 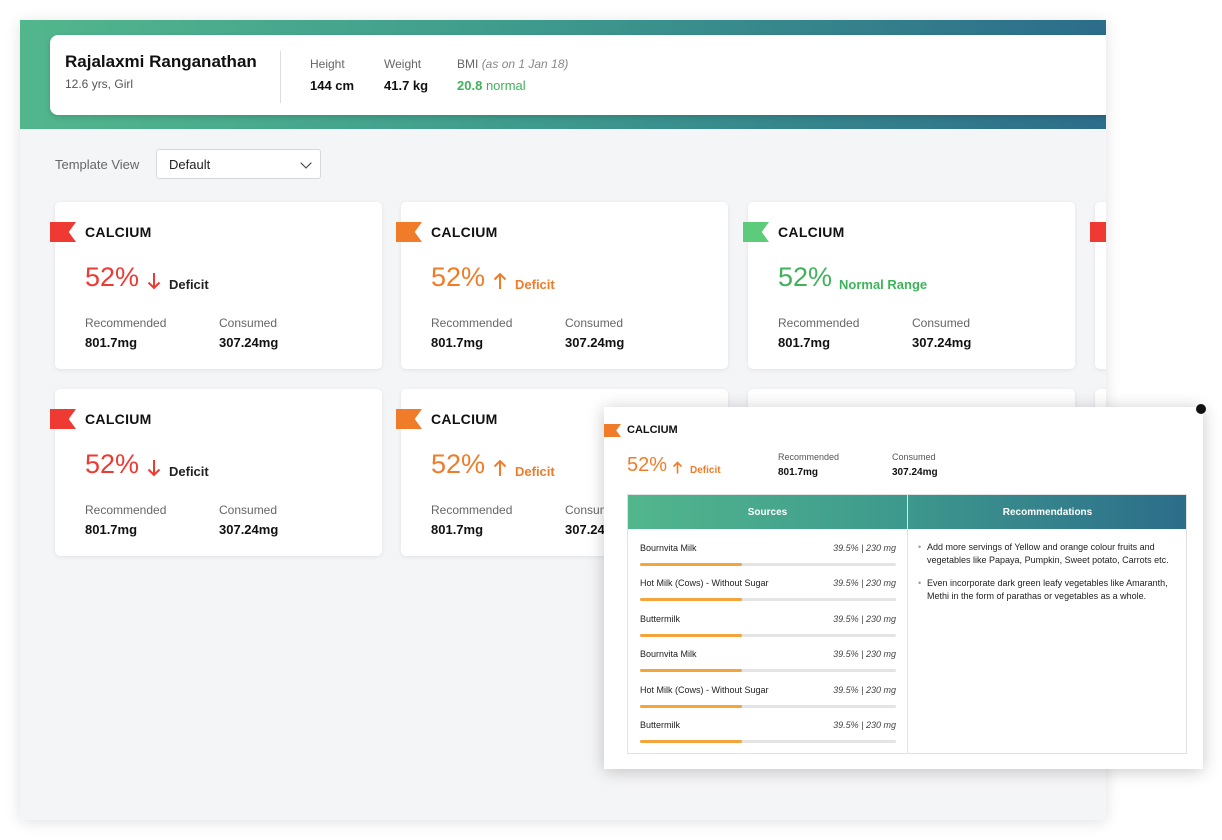 What do you see at coordinates (99, 84) in the screenshot?
I see `student-age-gender: 12.6 yrs, Girl` at bounding box center [99, 84].